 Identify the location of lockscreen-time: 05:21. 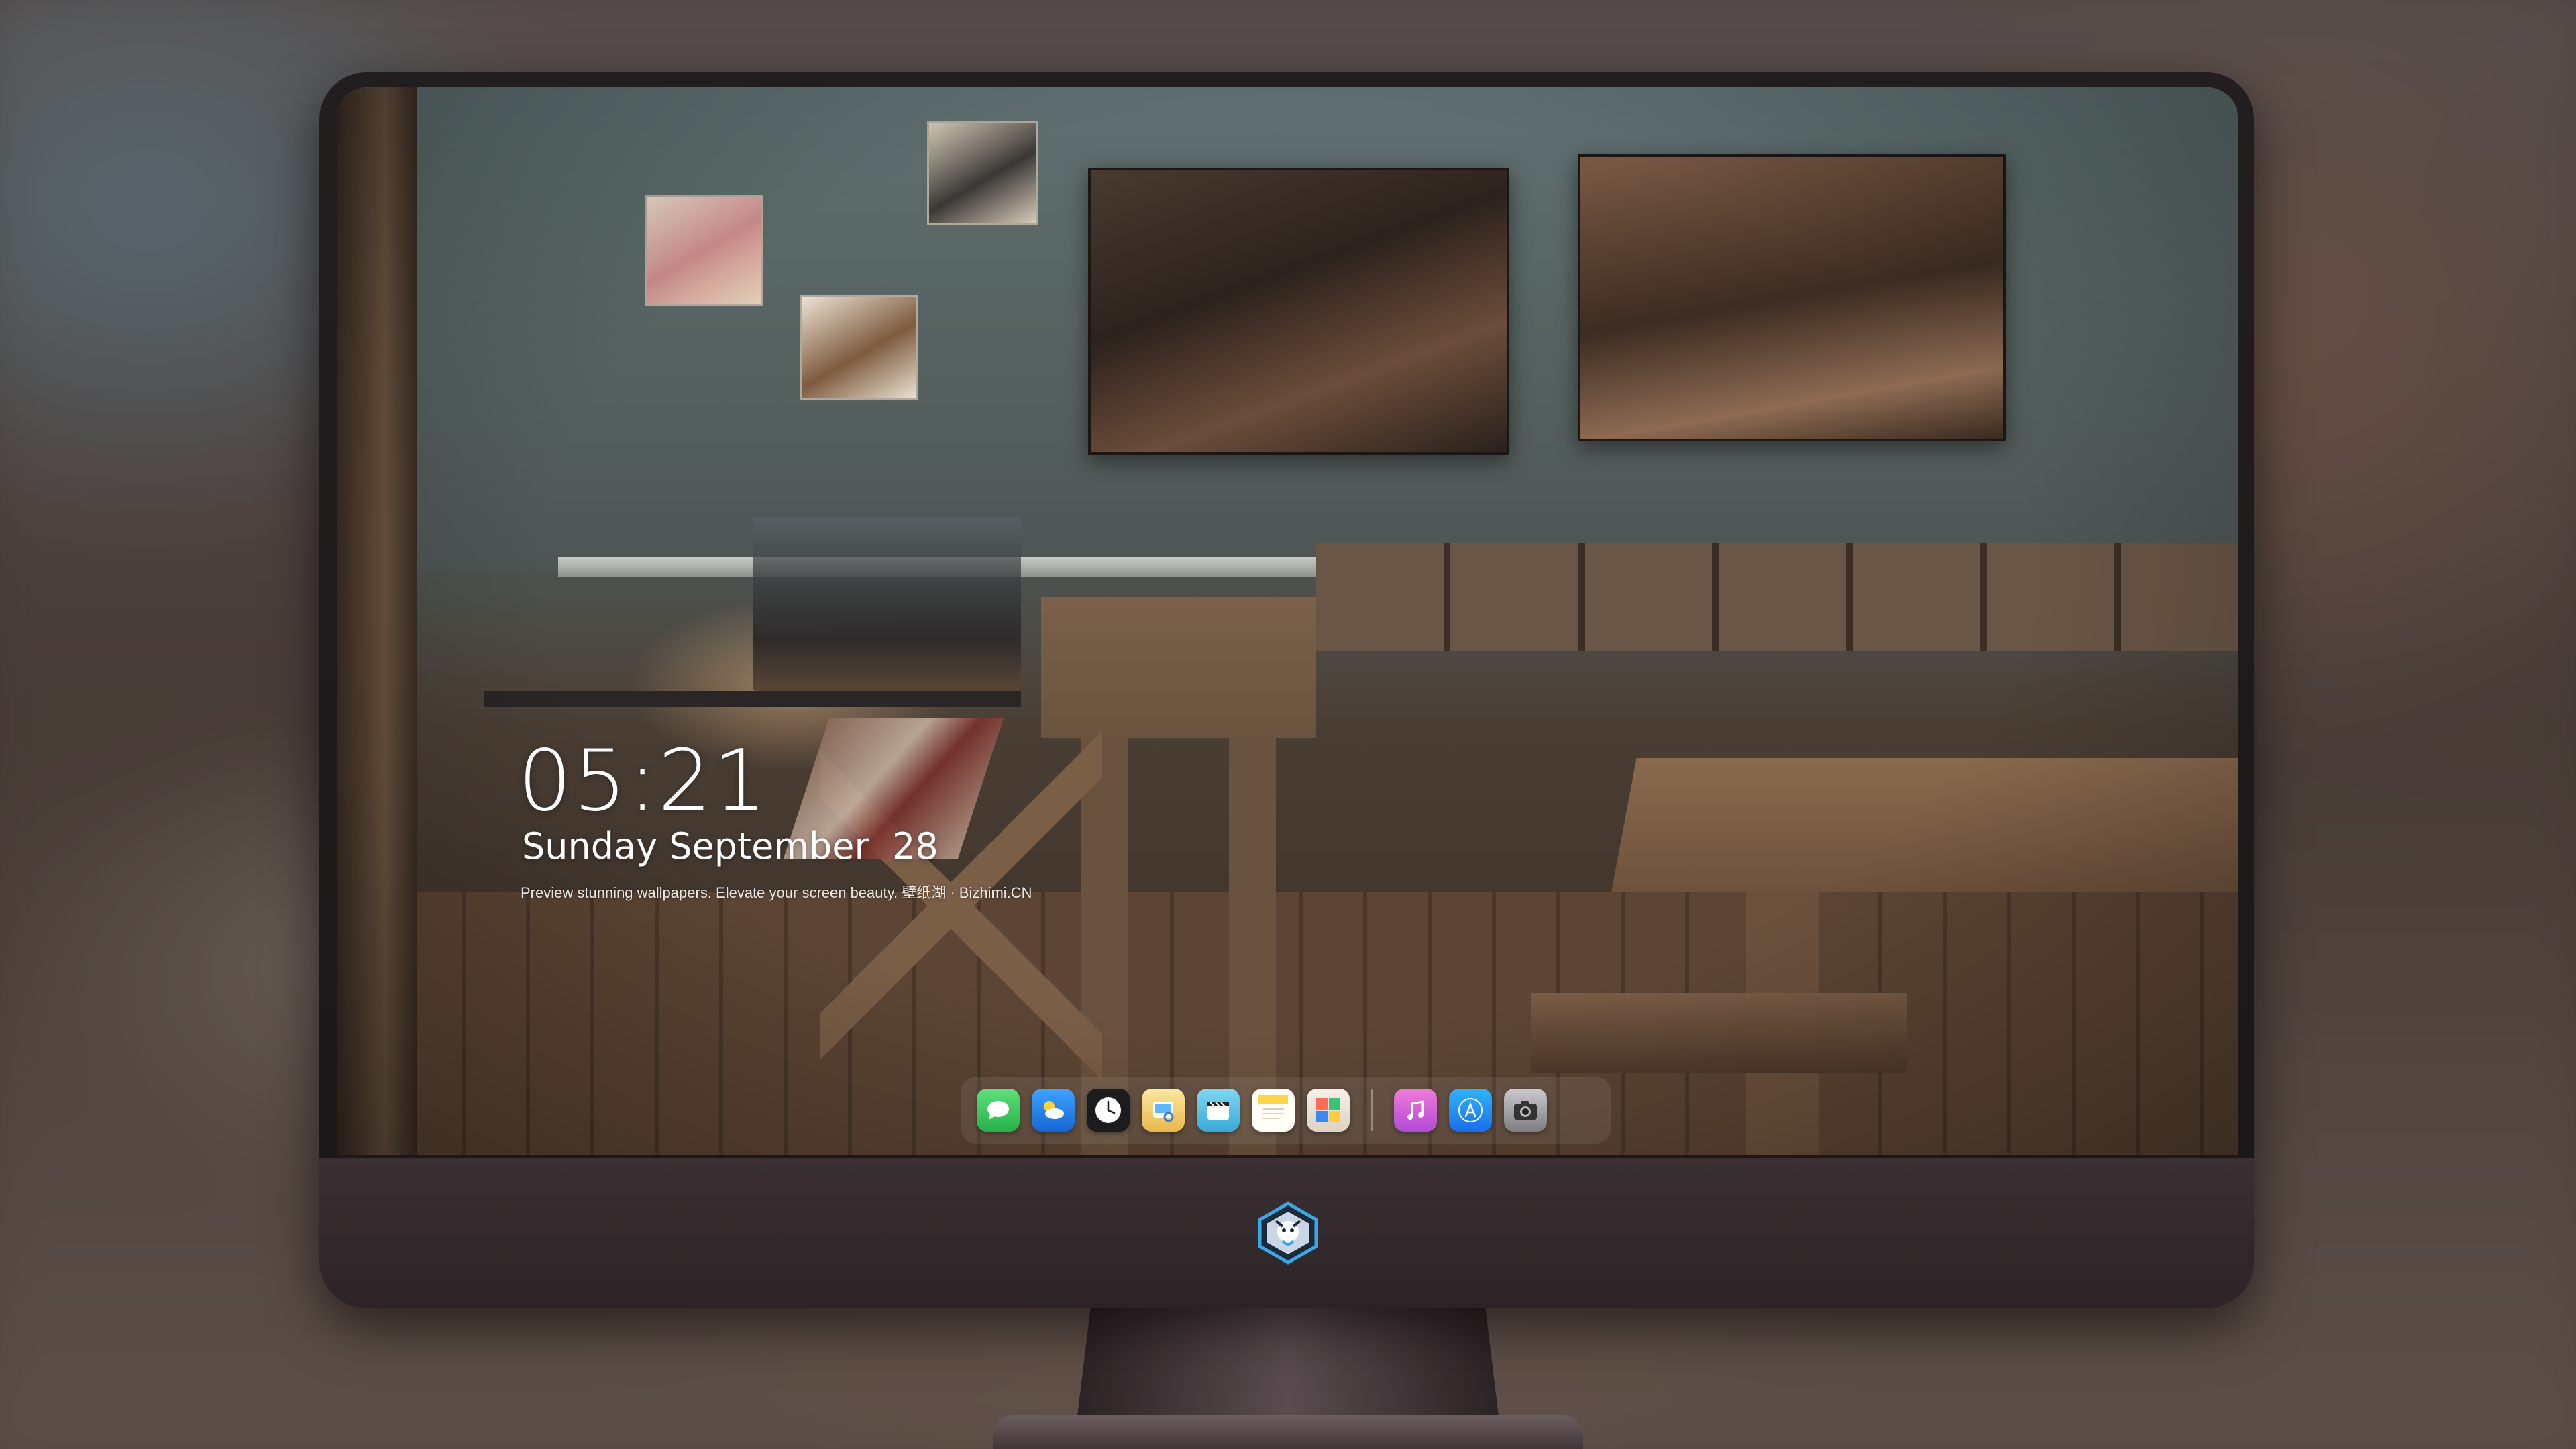
(643, 780).